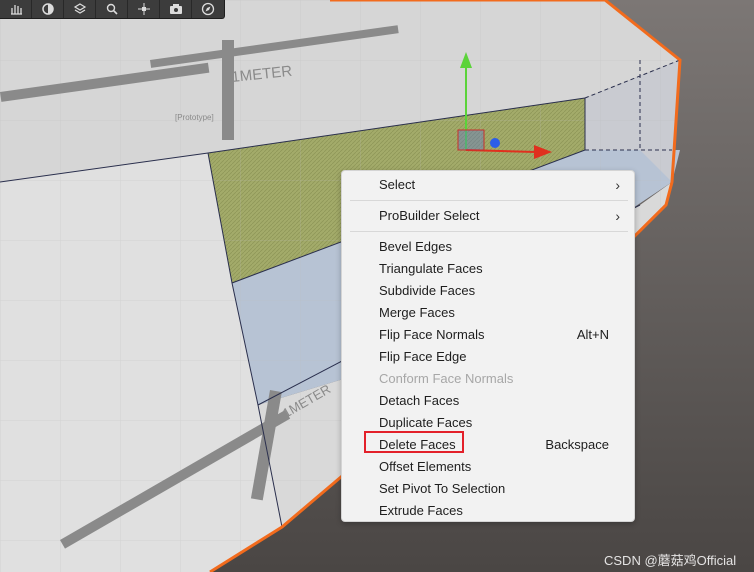 The height and width of the screenshot is (572, 754). Describe the element at coordinates (488, 185) in the screenshot. I see `menu-item-select: Select ›` at that location.